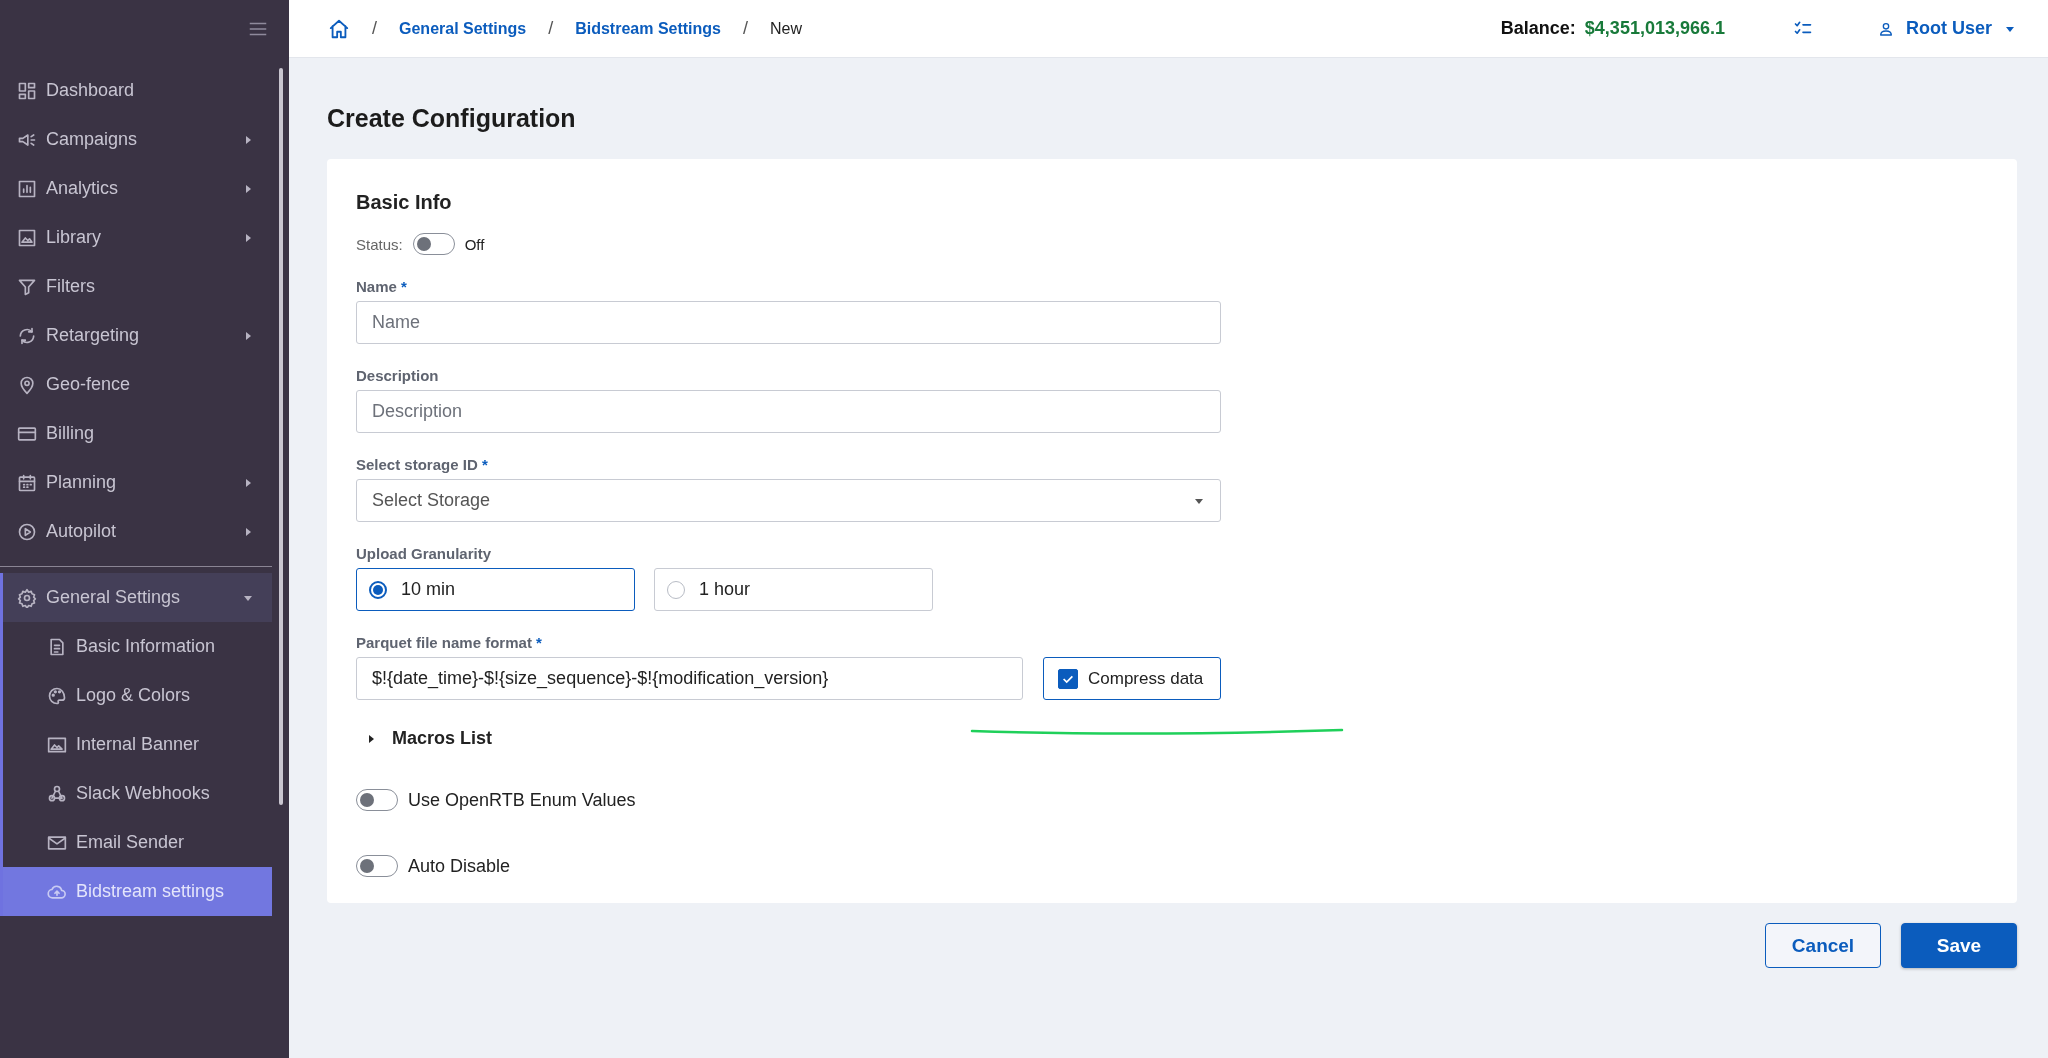  I want to click on sidebar-subitem: Basic Information, so click(137, 646).